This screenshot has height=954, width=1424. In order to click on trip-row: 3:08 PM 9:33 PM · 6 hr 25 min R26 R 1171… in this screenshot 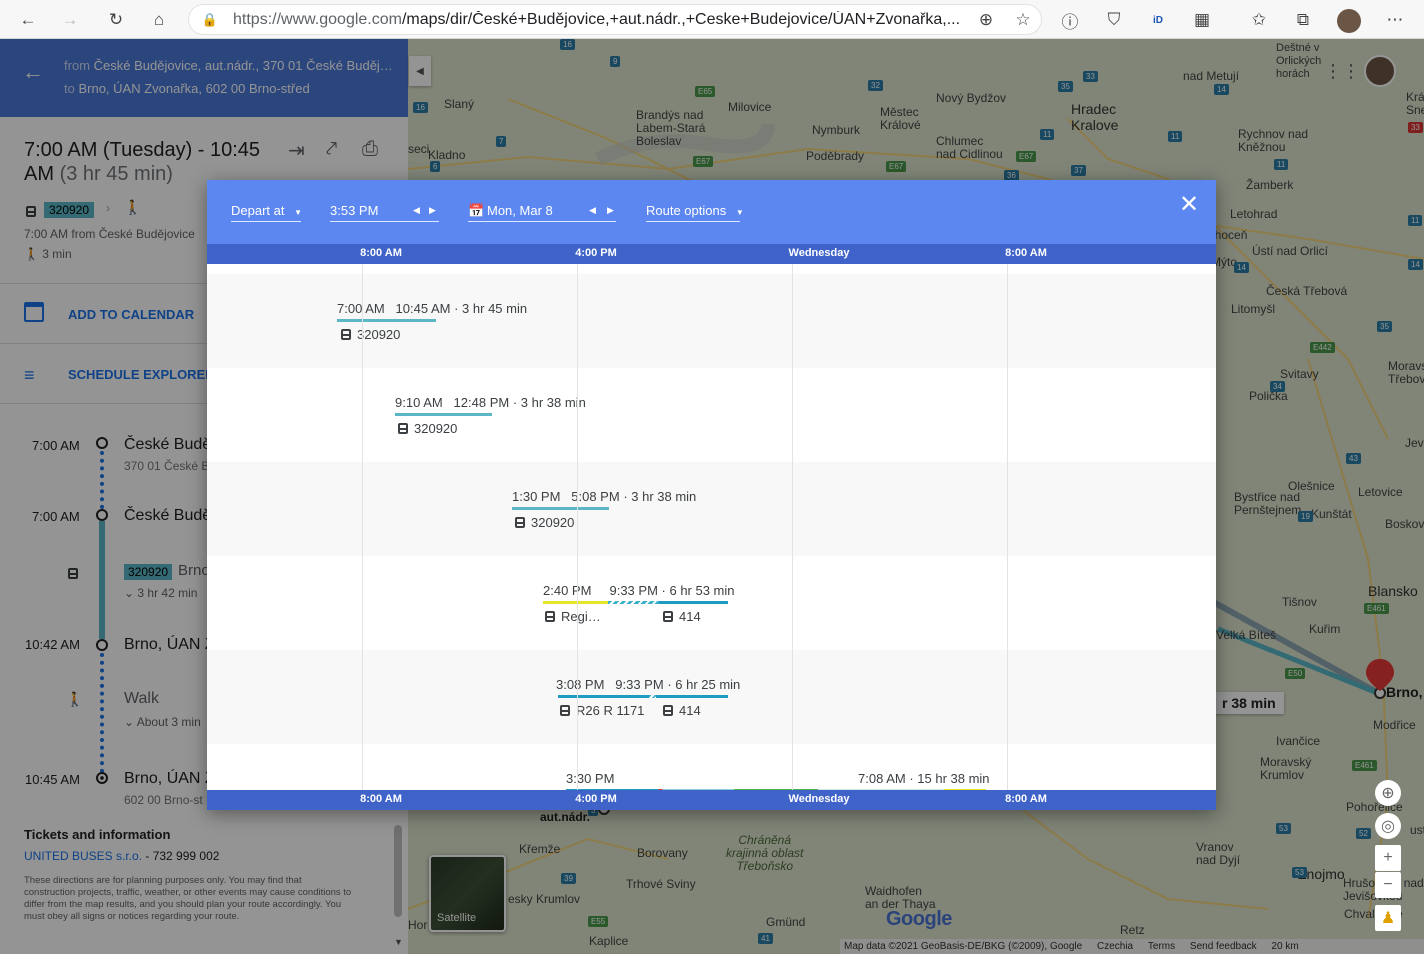, I will do `click(711, 697)`.